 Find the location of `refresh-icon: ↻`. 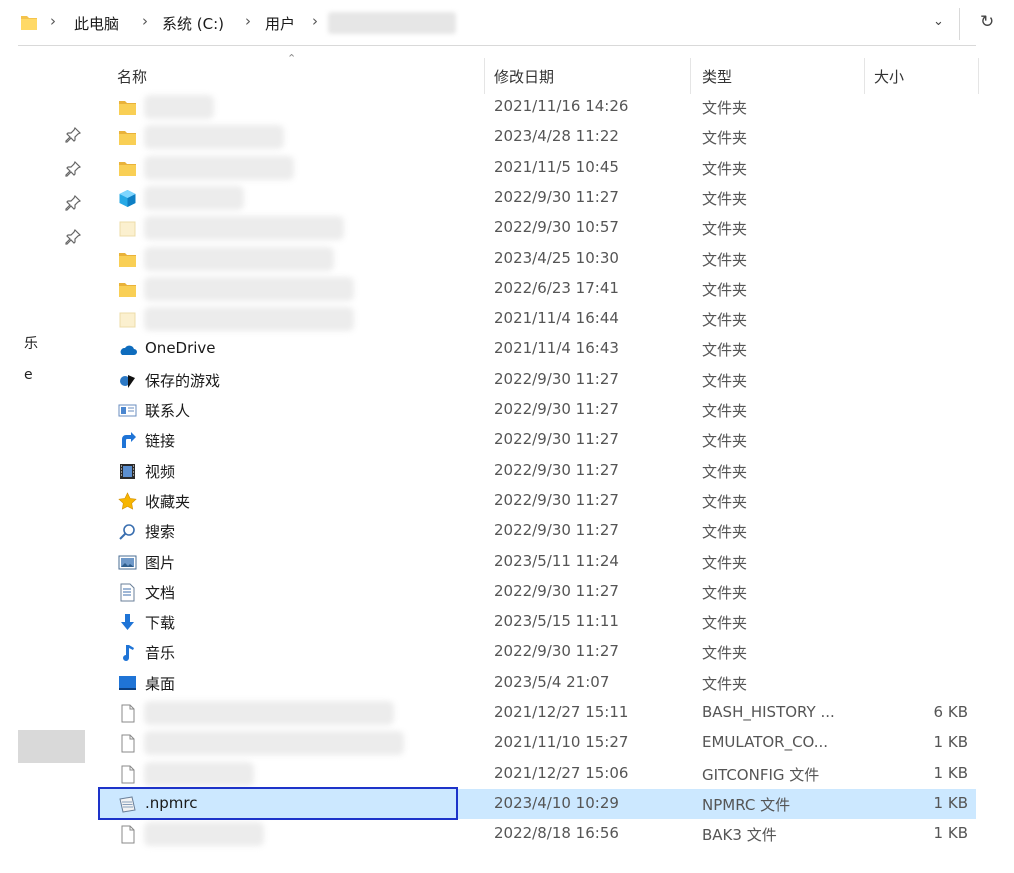

refresh-icon: ↻ is located at coordinates (987, 22).